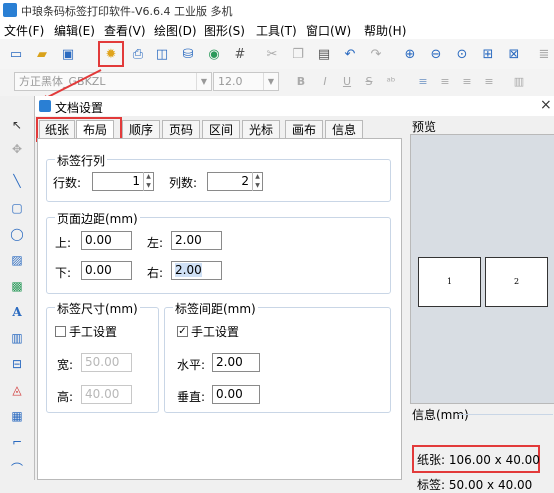 The image size is (554, 493). Describe the element at coordinates (344, 129) in the screenshot. I see `tab-info: 信息` at that location.